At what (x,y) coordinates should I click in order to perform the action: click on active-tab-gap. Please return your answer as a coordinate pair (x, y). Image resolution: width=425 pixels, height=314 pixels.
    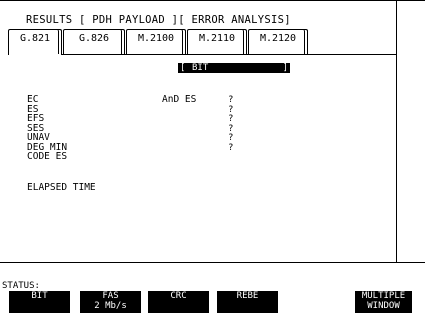
    Looking at the image, I should click on (35, 54).